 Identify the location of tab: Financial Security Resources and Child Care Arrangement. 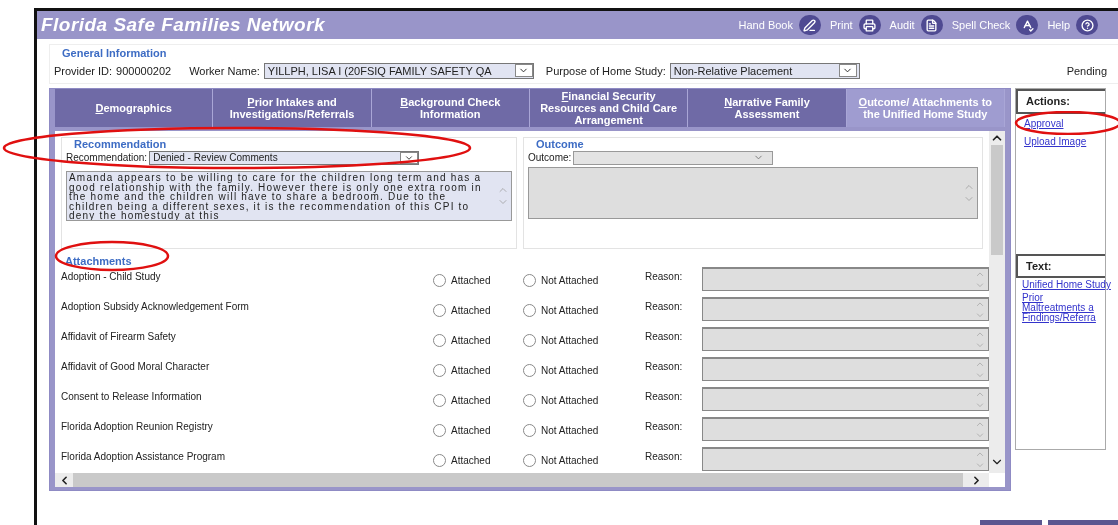
(609, 108).